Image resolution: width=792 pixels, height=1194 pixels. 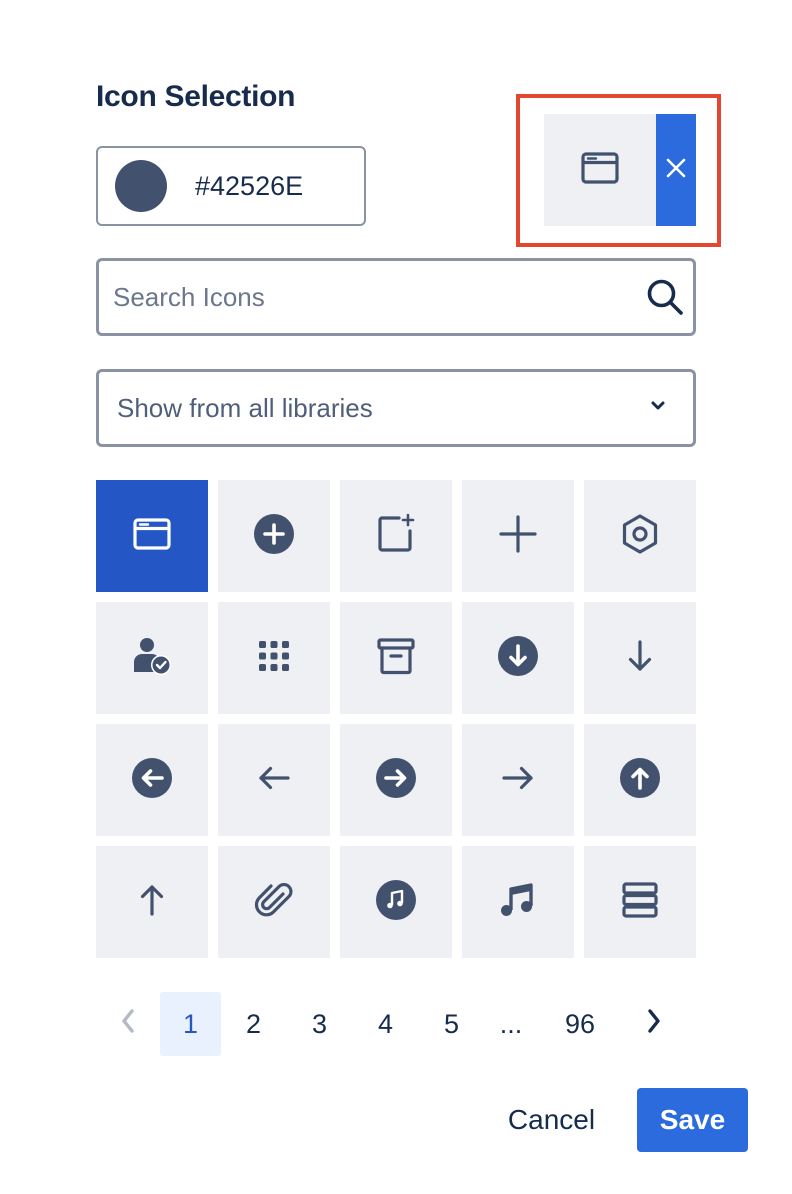 I want to click on icon-option-arrow-up-circle, so click(x=640, y=780).